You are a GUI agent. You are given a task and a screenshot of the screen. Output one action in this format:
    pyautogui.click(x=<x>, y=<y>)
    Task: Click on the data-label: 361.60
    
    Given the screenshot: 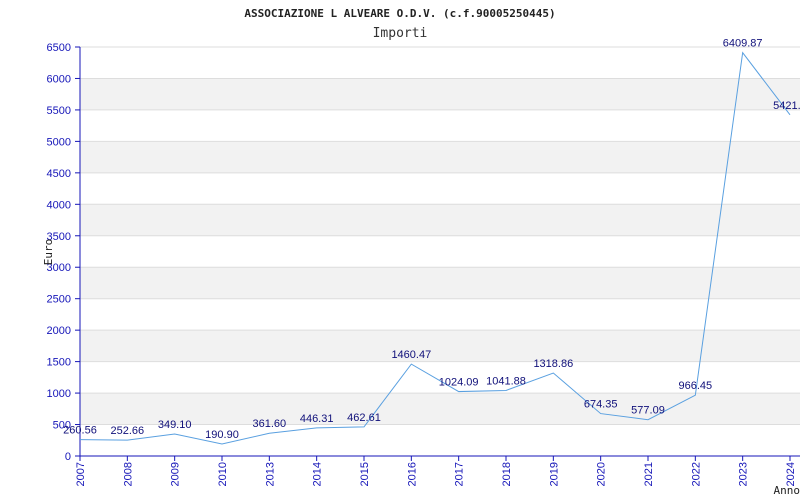 What is the action you would take?
    pyautogui.click(x=270, y=424)
    